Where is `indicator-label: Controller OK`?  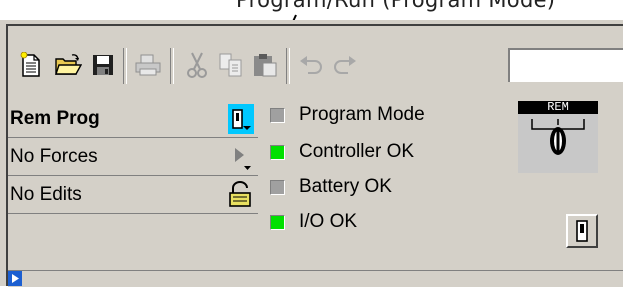
indicator-label: Controller OK is located at coordinates (357, 151).